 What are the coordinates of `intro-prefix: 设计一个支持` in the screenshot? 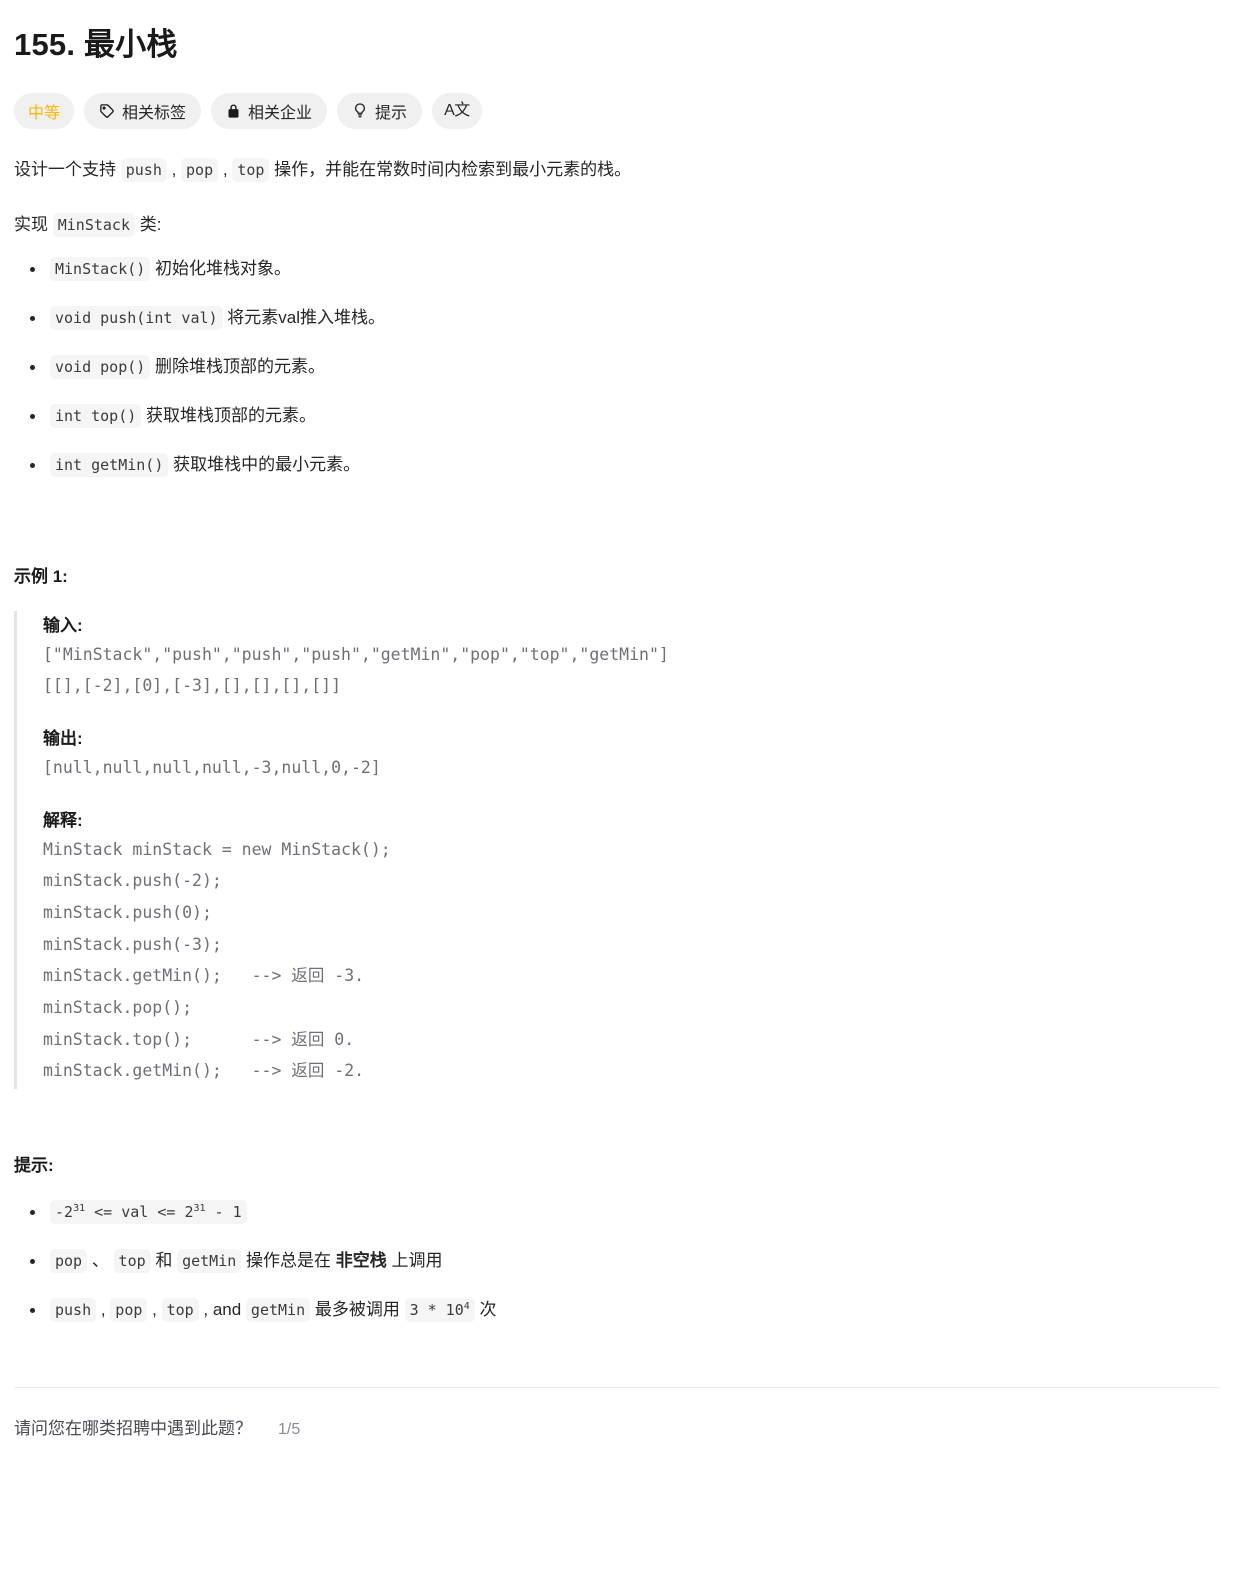 It's located at (67, 169).